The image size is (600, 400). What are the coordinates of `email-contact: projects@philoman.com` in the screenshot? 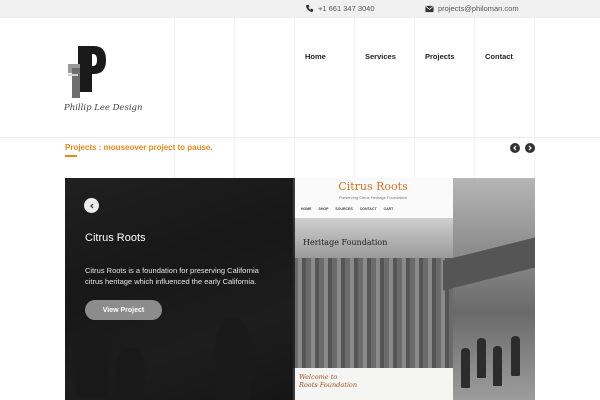 It's located at (472, 8).